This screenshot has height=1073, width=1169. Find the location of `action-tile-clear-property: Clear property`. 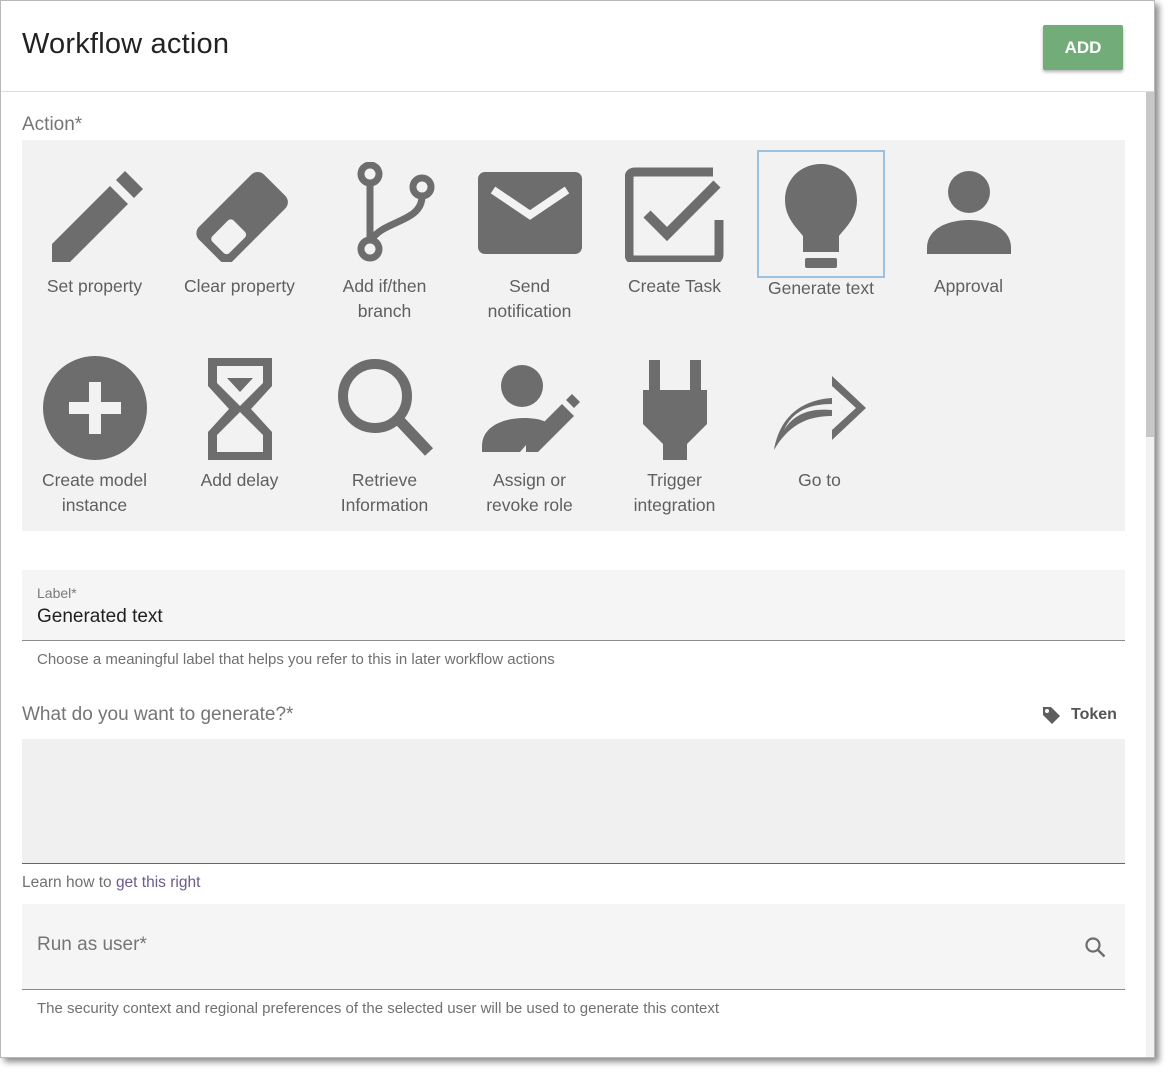

action-tile-clear-property: Clear property is located at coordinates (239, 230).